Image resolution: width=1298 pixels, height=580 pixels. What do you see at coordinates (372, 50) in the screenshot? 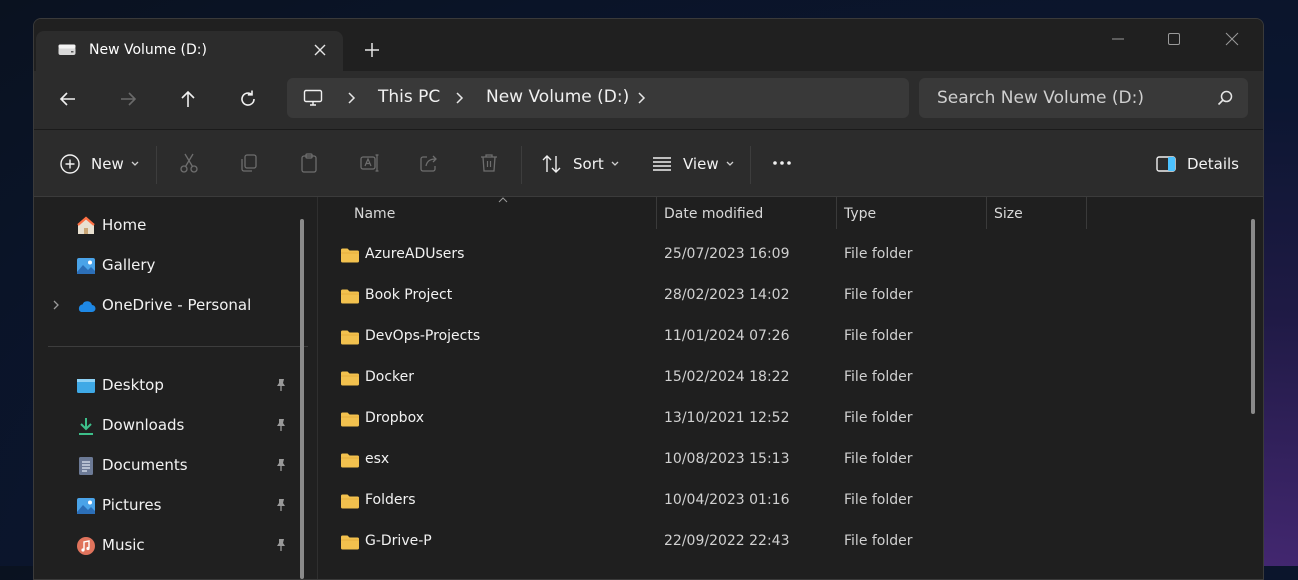
I see `new-tab-icon` at bounding box center [372, 50].